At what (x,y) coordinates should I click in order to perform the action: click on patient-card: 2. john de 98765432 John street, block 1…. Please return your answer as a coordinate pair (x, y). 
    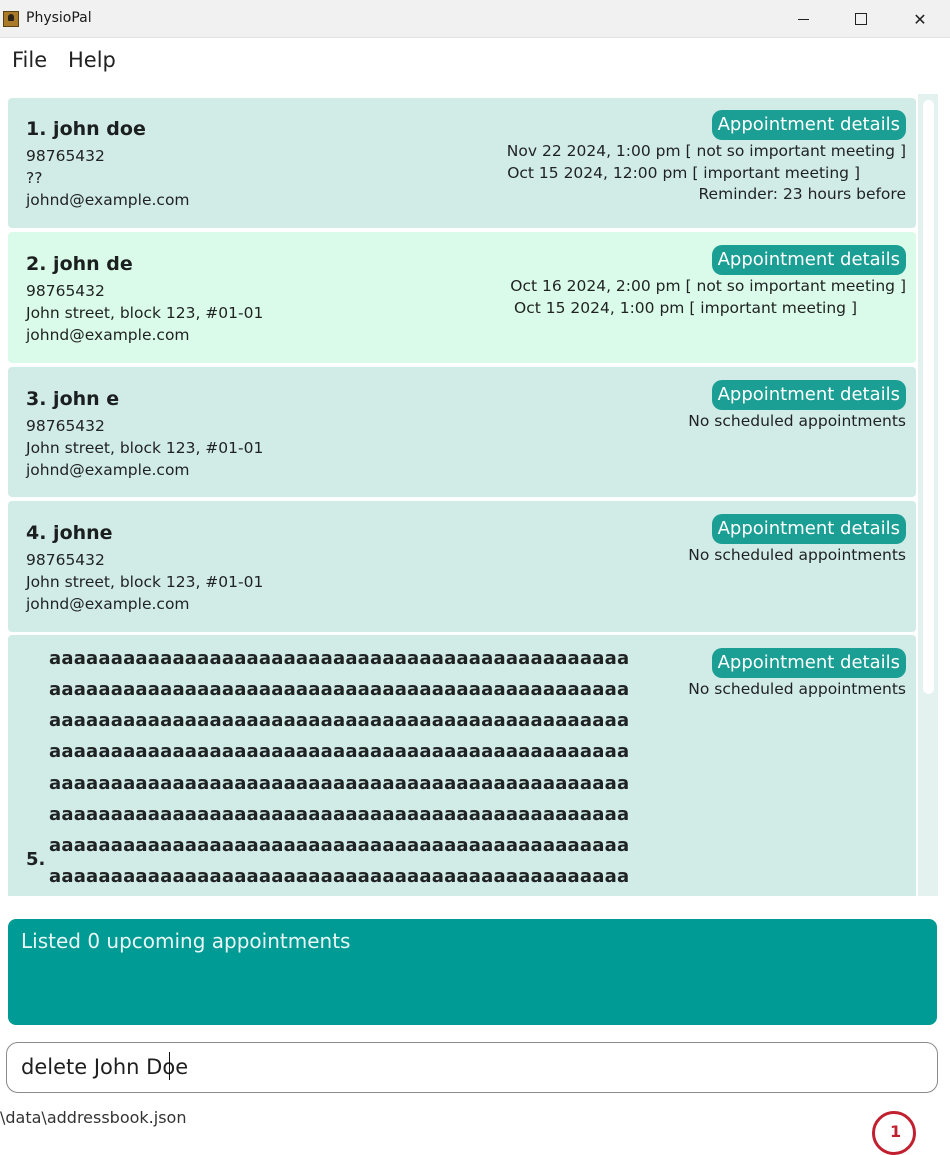
    Looking at the image, I should click on (462, 297).